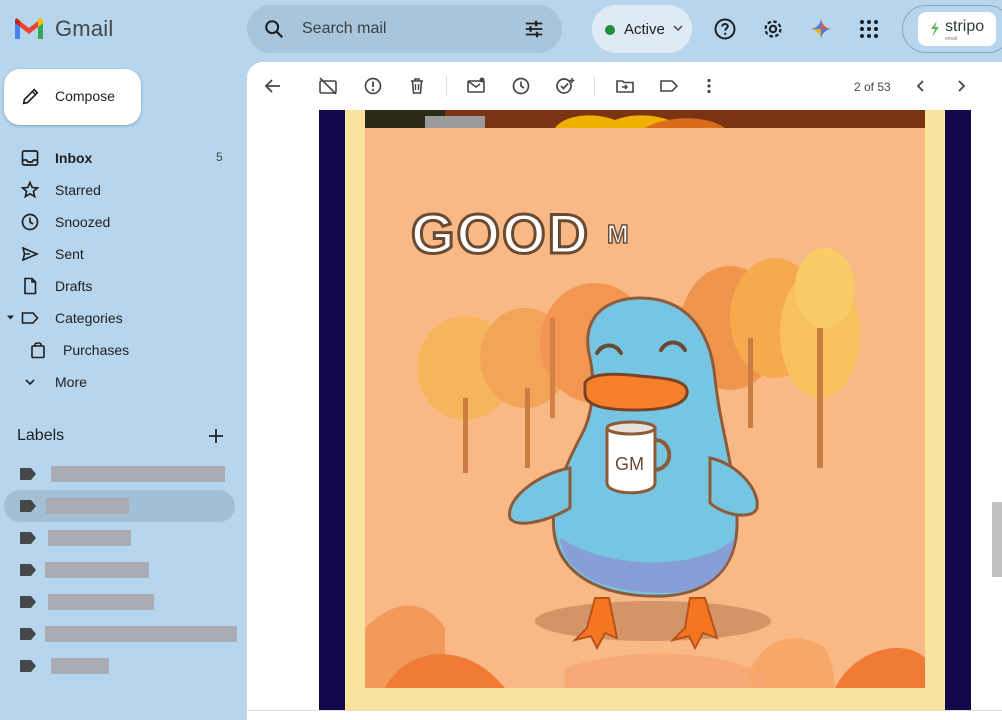  I want to click on clock-icon, so click(30, 222).